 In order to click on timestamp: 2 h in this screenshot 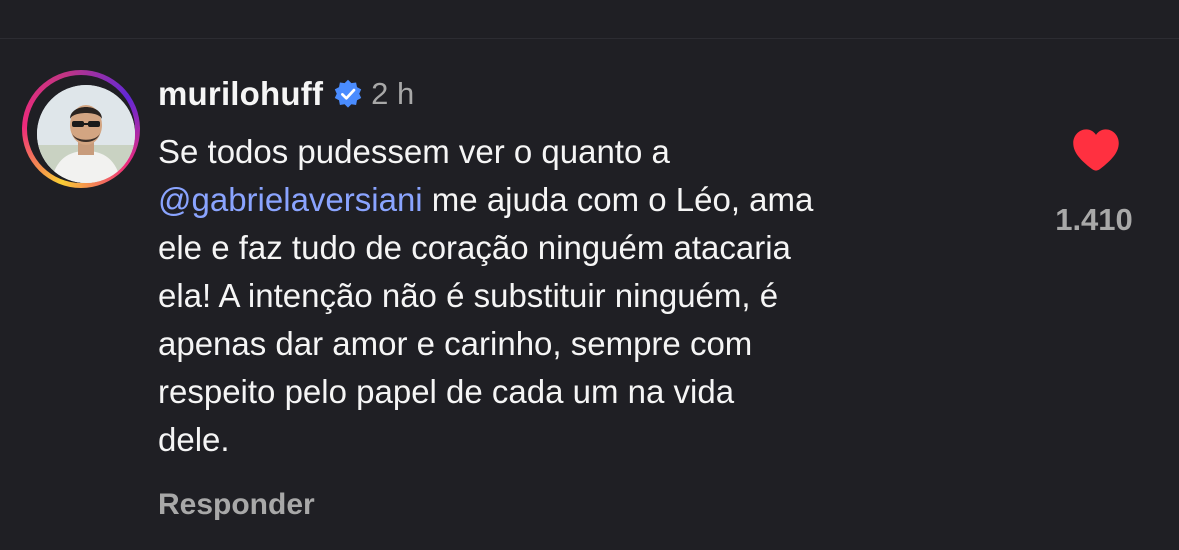, I will do `click(393, 93)`.